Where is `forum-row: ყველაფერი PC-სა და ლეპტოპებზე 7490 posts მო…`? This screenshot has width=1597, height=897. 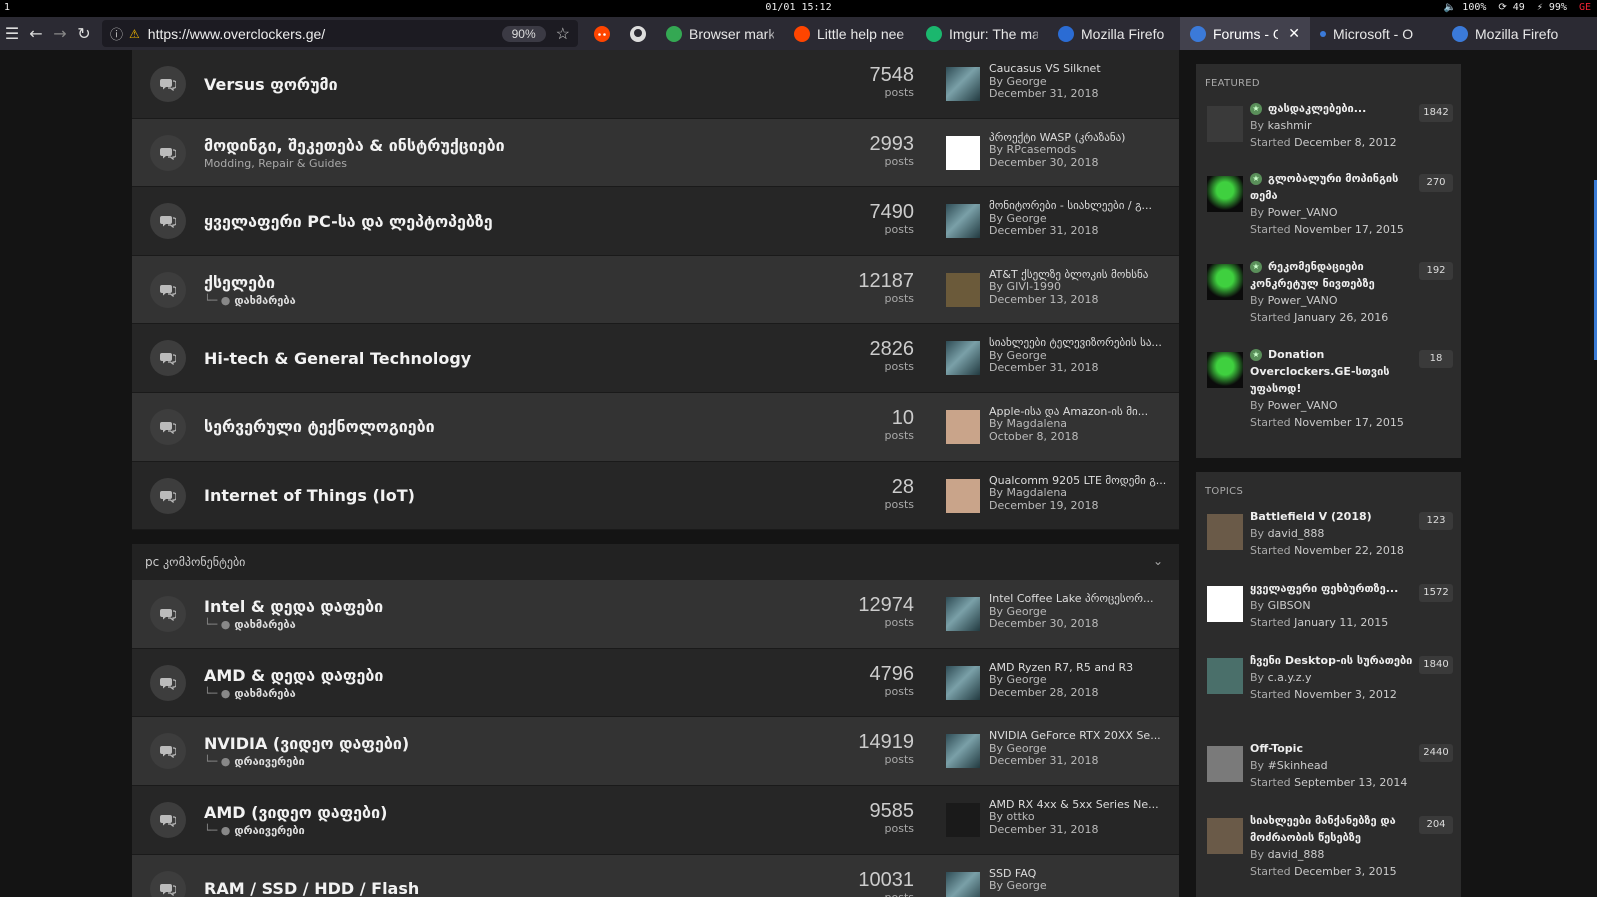 forum-row: ყველაფერი PC-სა და ლეპტოპებზე 7490 posts მო… is located at coordinates (655, 221).